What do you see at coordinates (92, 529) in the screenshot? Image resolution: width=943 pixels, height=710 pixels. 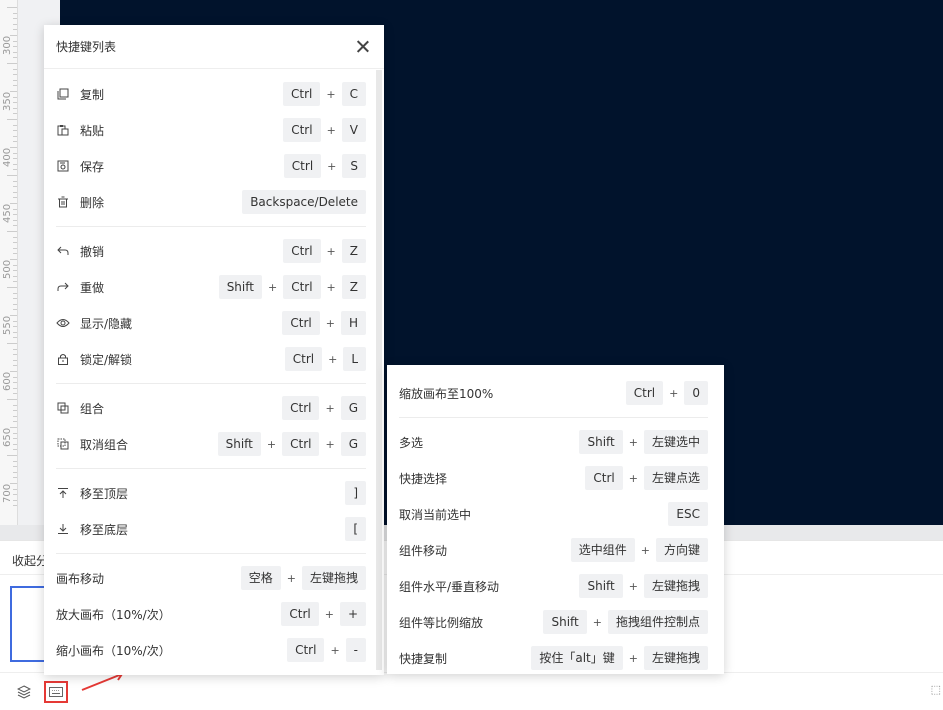 I see `shortcut-label: 移至底层` at bounding box center [92, 529].